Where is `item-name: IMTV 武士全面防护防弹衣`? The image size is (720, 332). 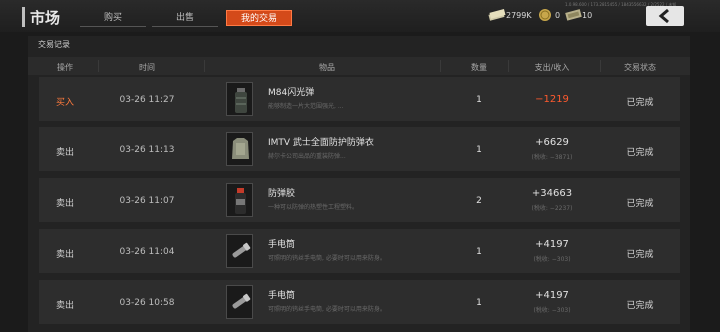 item-name: IMTV 武士全面防护防弹衣 is located at coordinates (321, 143).